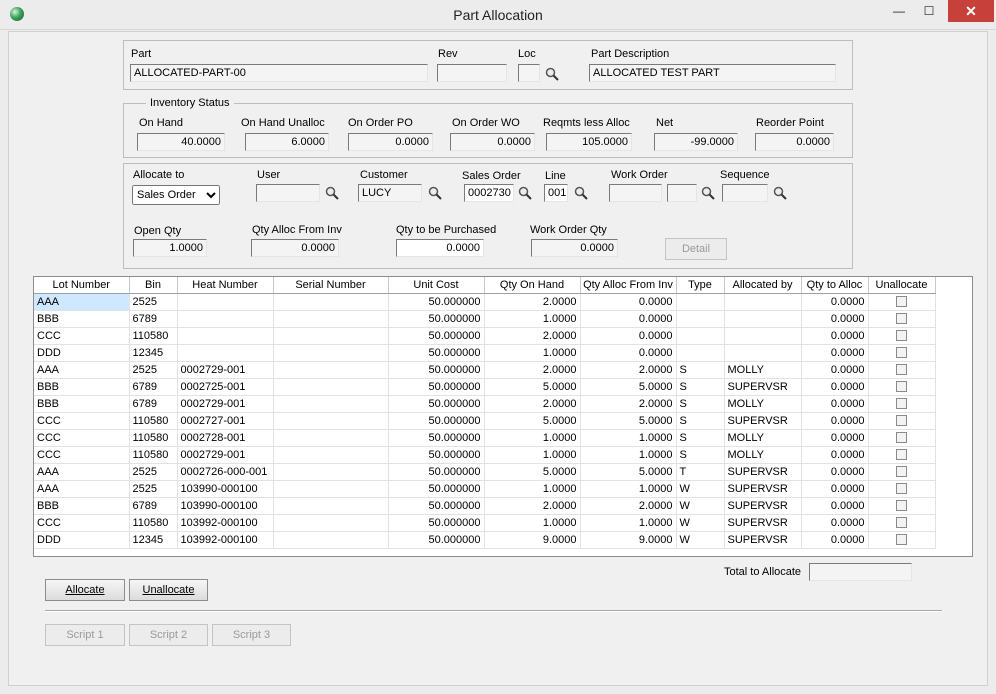 The width and height of the screenshot is (996, 694). I want to click on detail-button: Detail, so click(696, 249).